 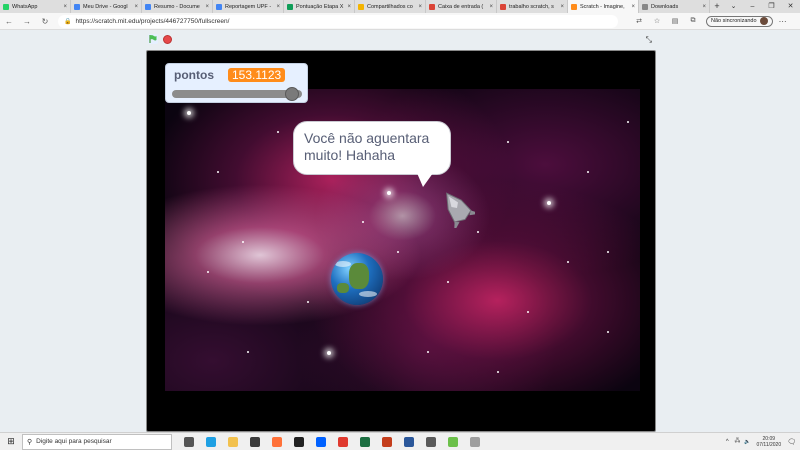 What do you see at coordinates (237, 94) in the screenshot?
I see `variable-slider` at bounding box center [237, 94].